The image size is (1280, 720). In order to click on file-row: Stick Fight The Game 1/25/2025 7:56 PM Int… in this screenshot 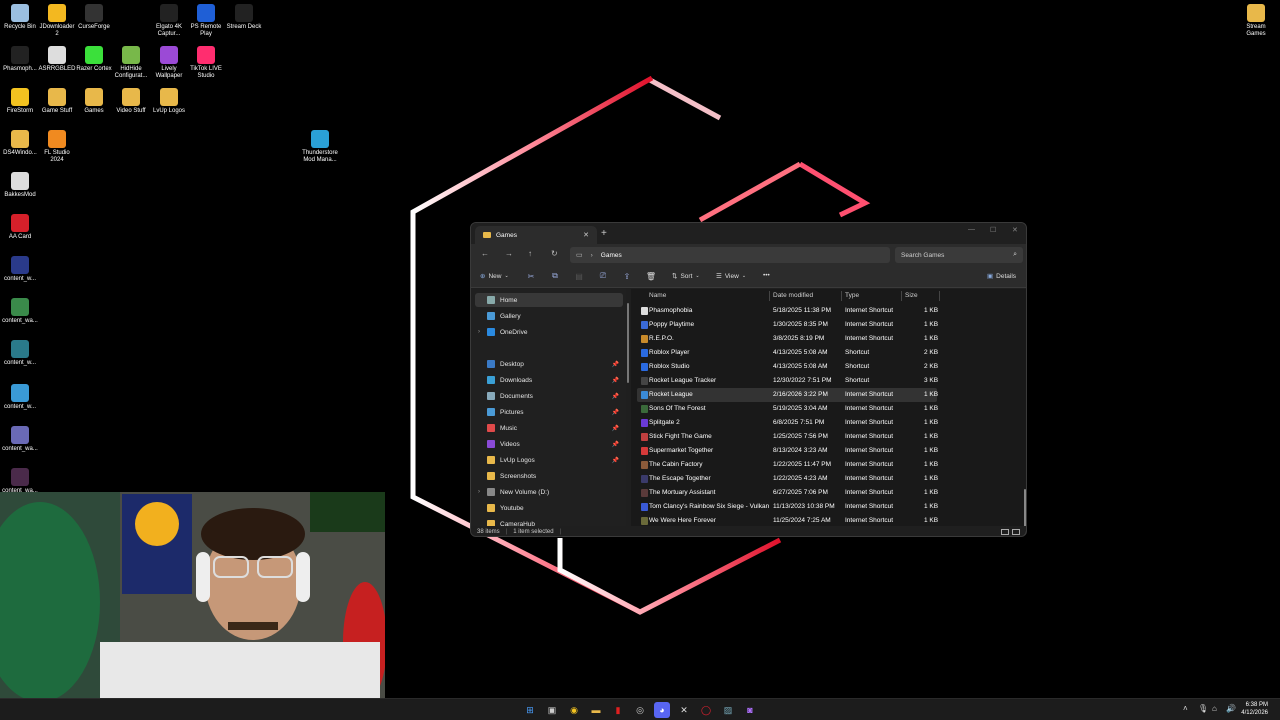, I will do `click(787, 437)`.